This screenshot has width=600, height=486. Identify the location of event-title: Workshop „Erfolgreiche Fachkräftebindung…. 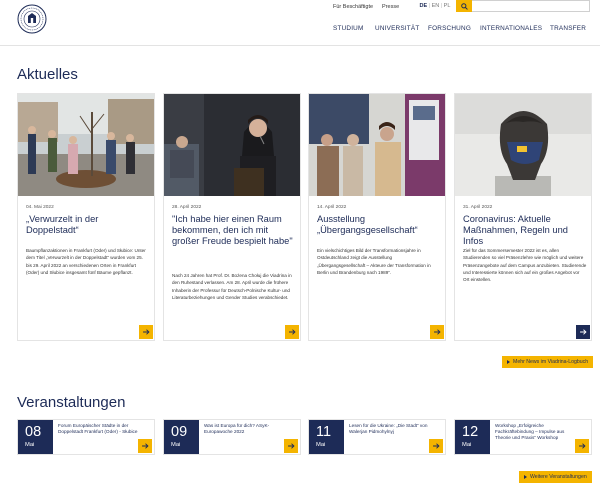
(535, 432).